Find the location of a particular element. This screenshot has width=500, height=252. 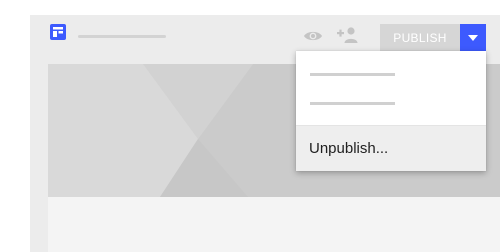

site-title-placeholder is located at coordinates (122, 36).